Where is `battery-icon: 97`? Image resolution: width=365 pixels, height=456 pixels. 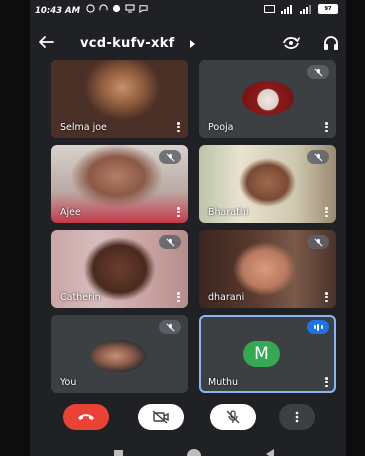
battery-icon: 97 is located at coordinates (328, 9).